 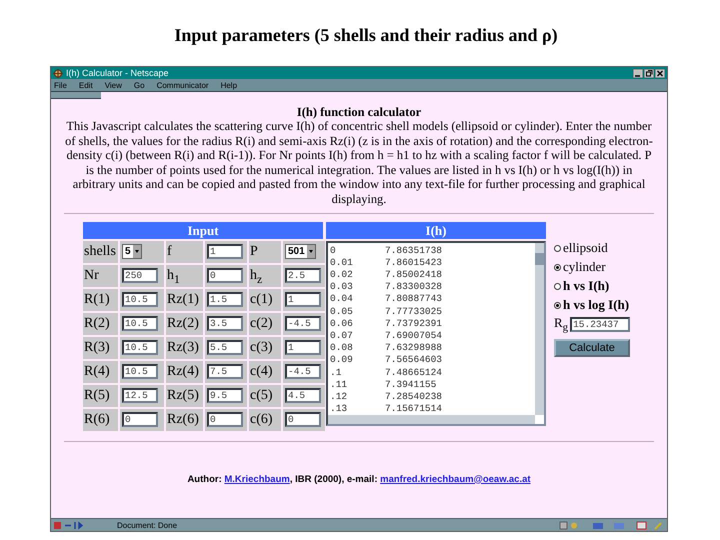 I want to click on minimize-icon, so click(x=638, y=73).